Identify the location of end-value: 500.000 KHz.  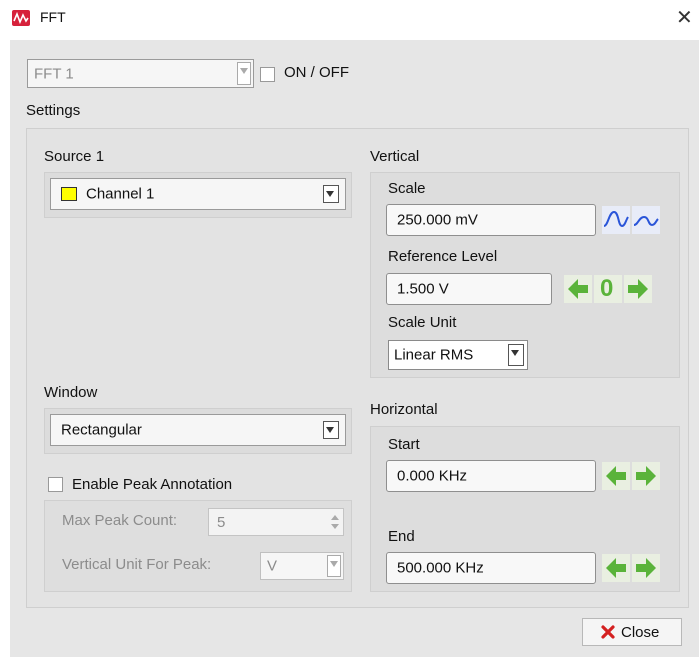
(440, 568).